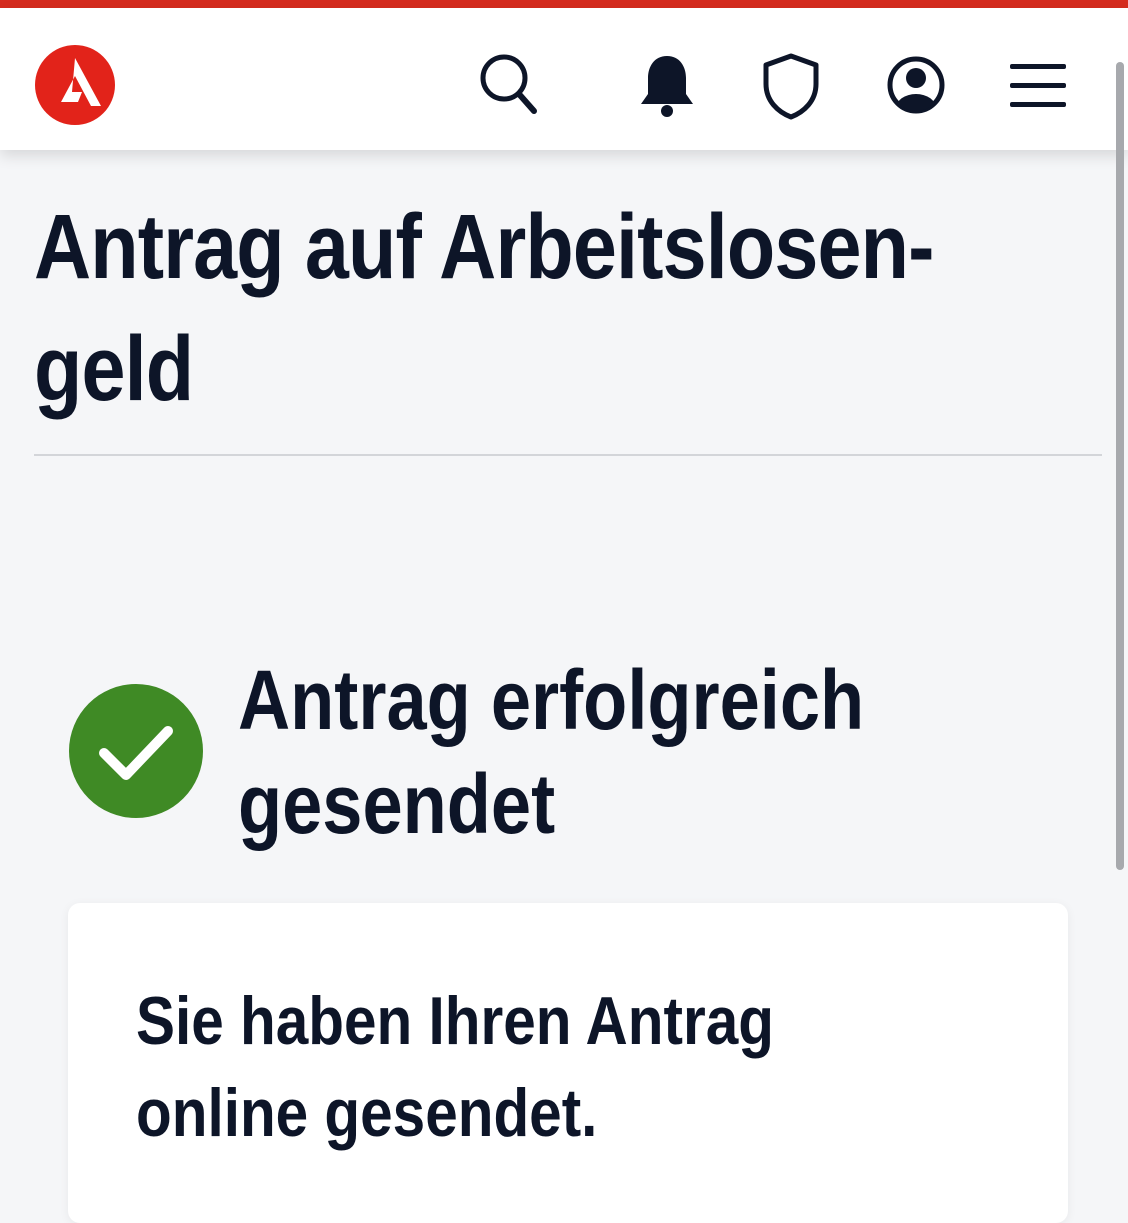 Image resolution: width=1128 pixels, height=1223 pixels. Describe the element at coordinates (136, 751) in the screenshot. I see `check-circle-icon` at that location.